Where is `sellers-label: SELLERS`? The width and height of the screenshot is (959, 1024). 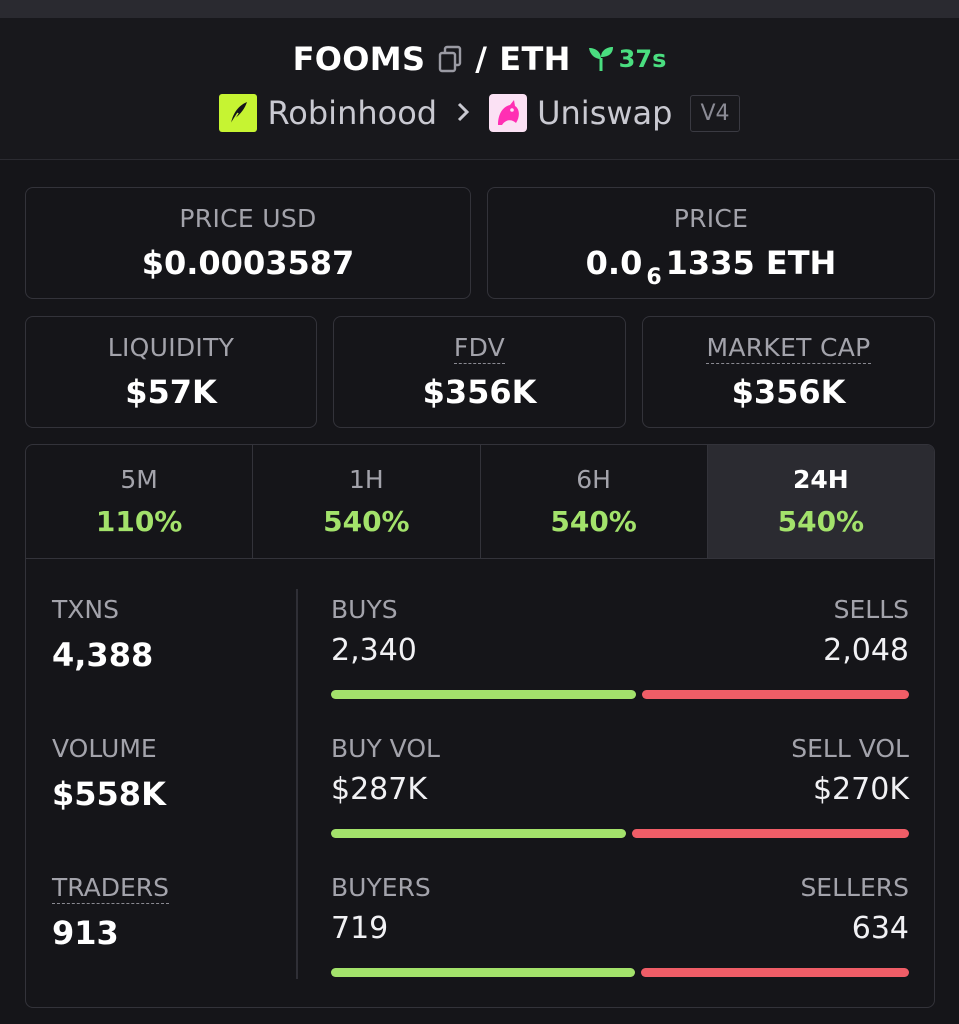
sellers-label: SELLERS is located at coordinates (854, 887).